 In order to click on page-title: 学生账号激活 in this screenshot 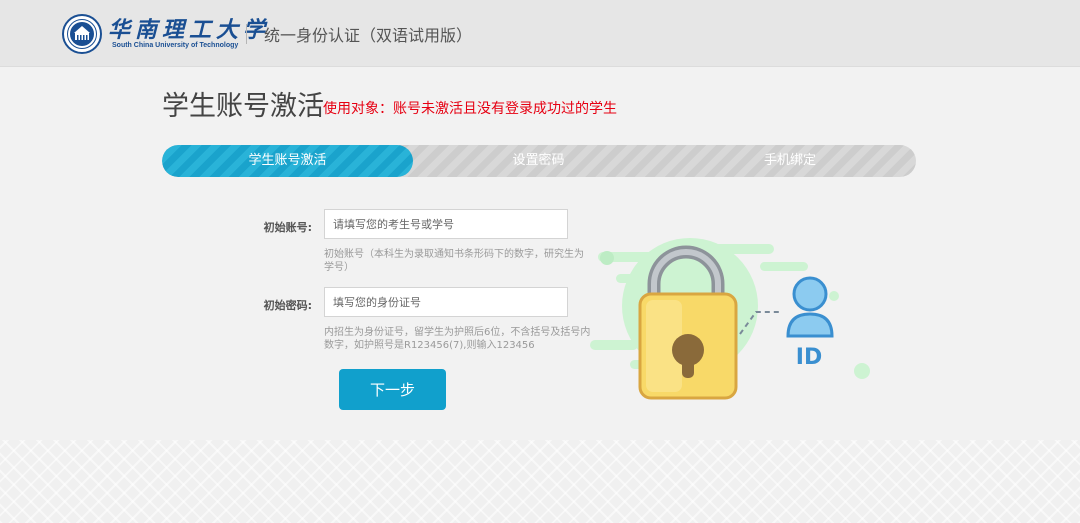, I will do `click(243, 106)`.